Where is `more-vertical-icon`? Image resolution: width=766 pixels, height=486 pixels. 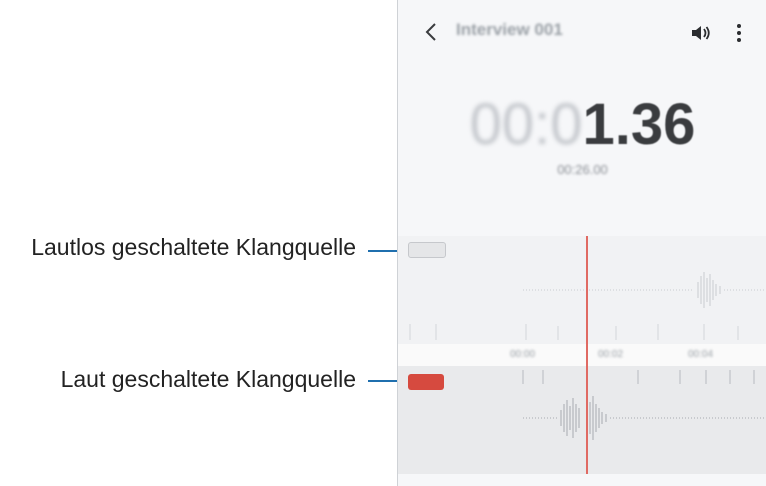
more-vertical-icon is located at coordinates (739, 33).